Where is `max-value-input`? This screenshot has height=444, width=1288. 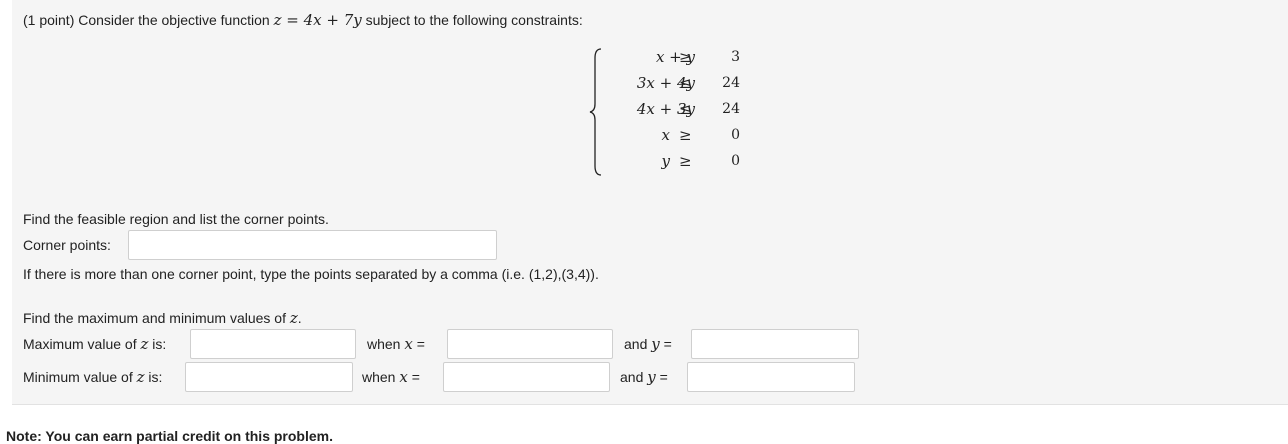 max-value-input is located at coordinates (273, 344).